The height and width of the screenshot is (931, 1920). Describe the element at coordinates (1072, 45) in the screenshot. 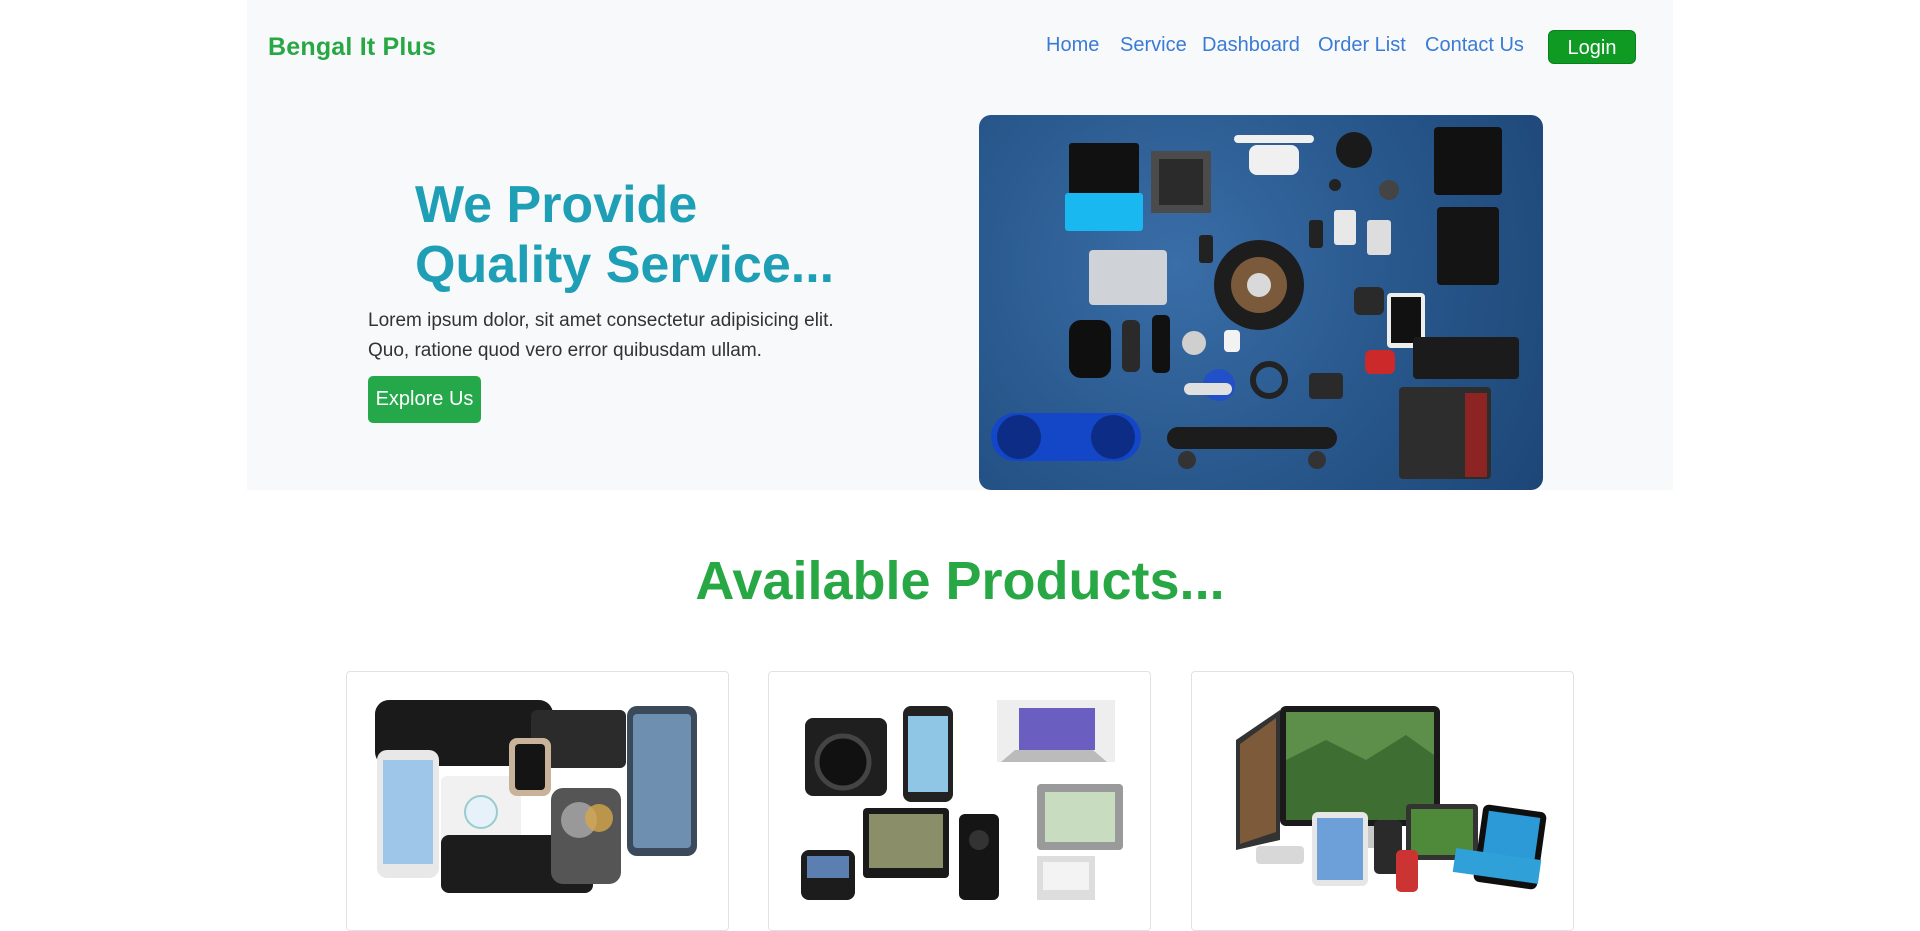

I see `nav-home: Home` at that location.